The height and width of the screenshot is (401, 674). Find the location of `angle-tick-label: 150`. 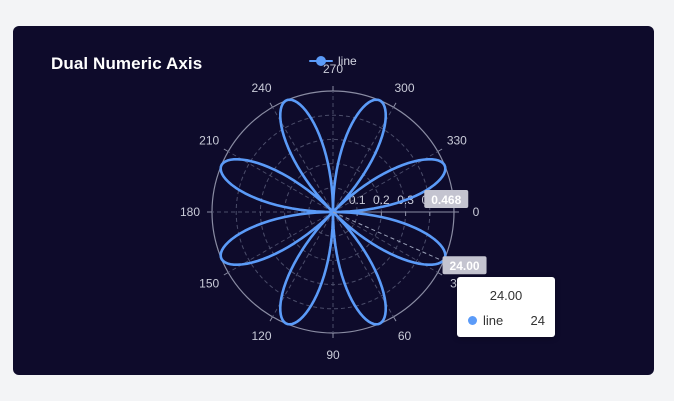

angle-tick-label: 150 is located at coordinates (209, 284).